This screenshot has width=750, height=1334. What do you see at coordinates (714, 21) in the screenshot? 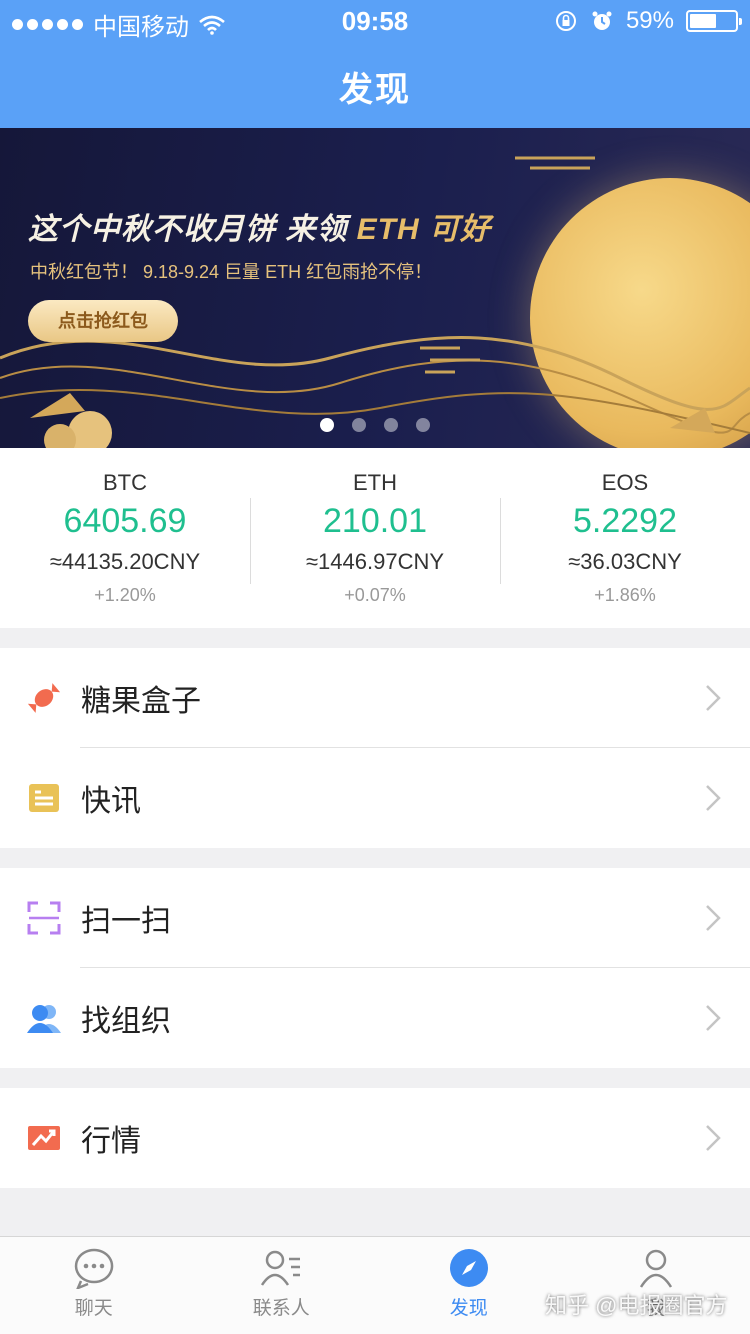
I see `battery-icon` at bounding box center [714, 21].